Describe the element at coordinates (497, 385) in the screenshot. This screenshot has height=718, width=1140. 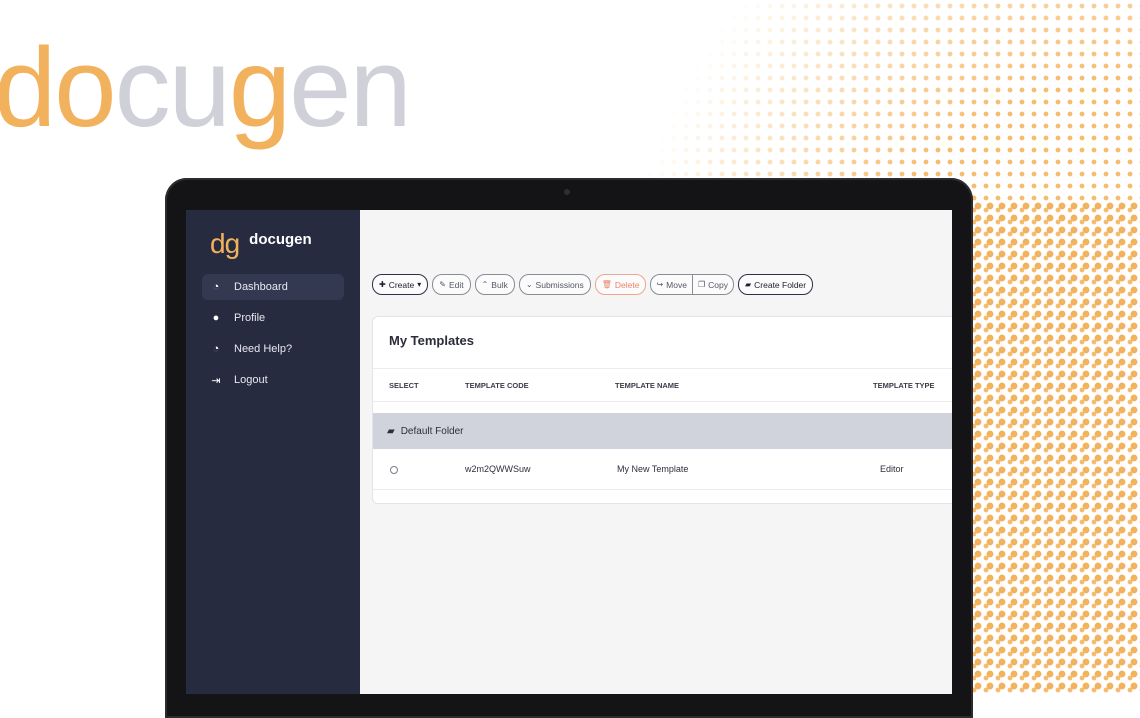
I see `column-header-template-code: TEMPLATE CODE` at that location.